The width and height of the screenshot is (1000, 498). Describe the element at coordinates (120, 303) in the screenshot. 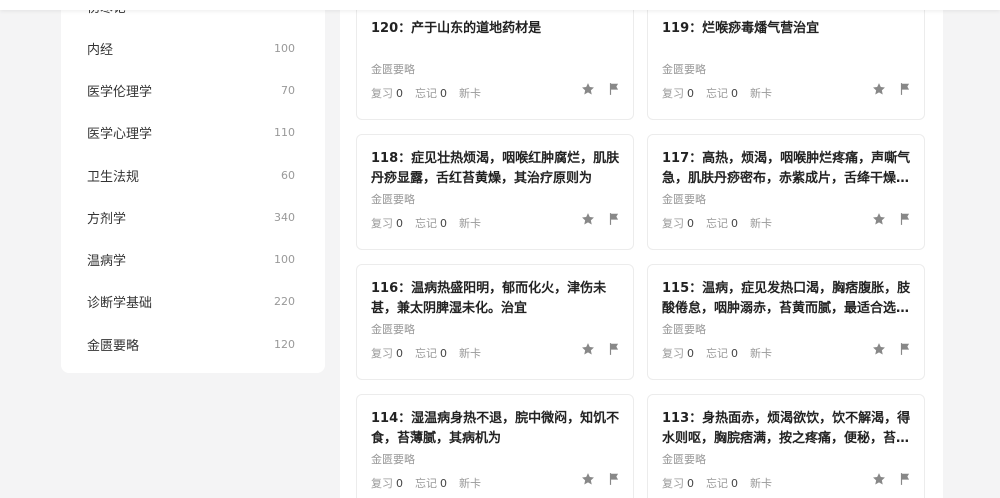

I see `sidebar-item-label: 诊断学基础` at that location.